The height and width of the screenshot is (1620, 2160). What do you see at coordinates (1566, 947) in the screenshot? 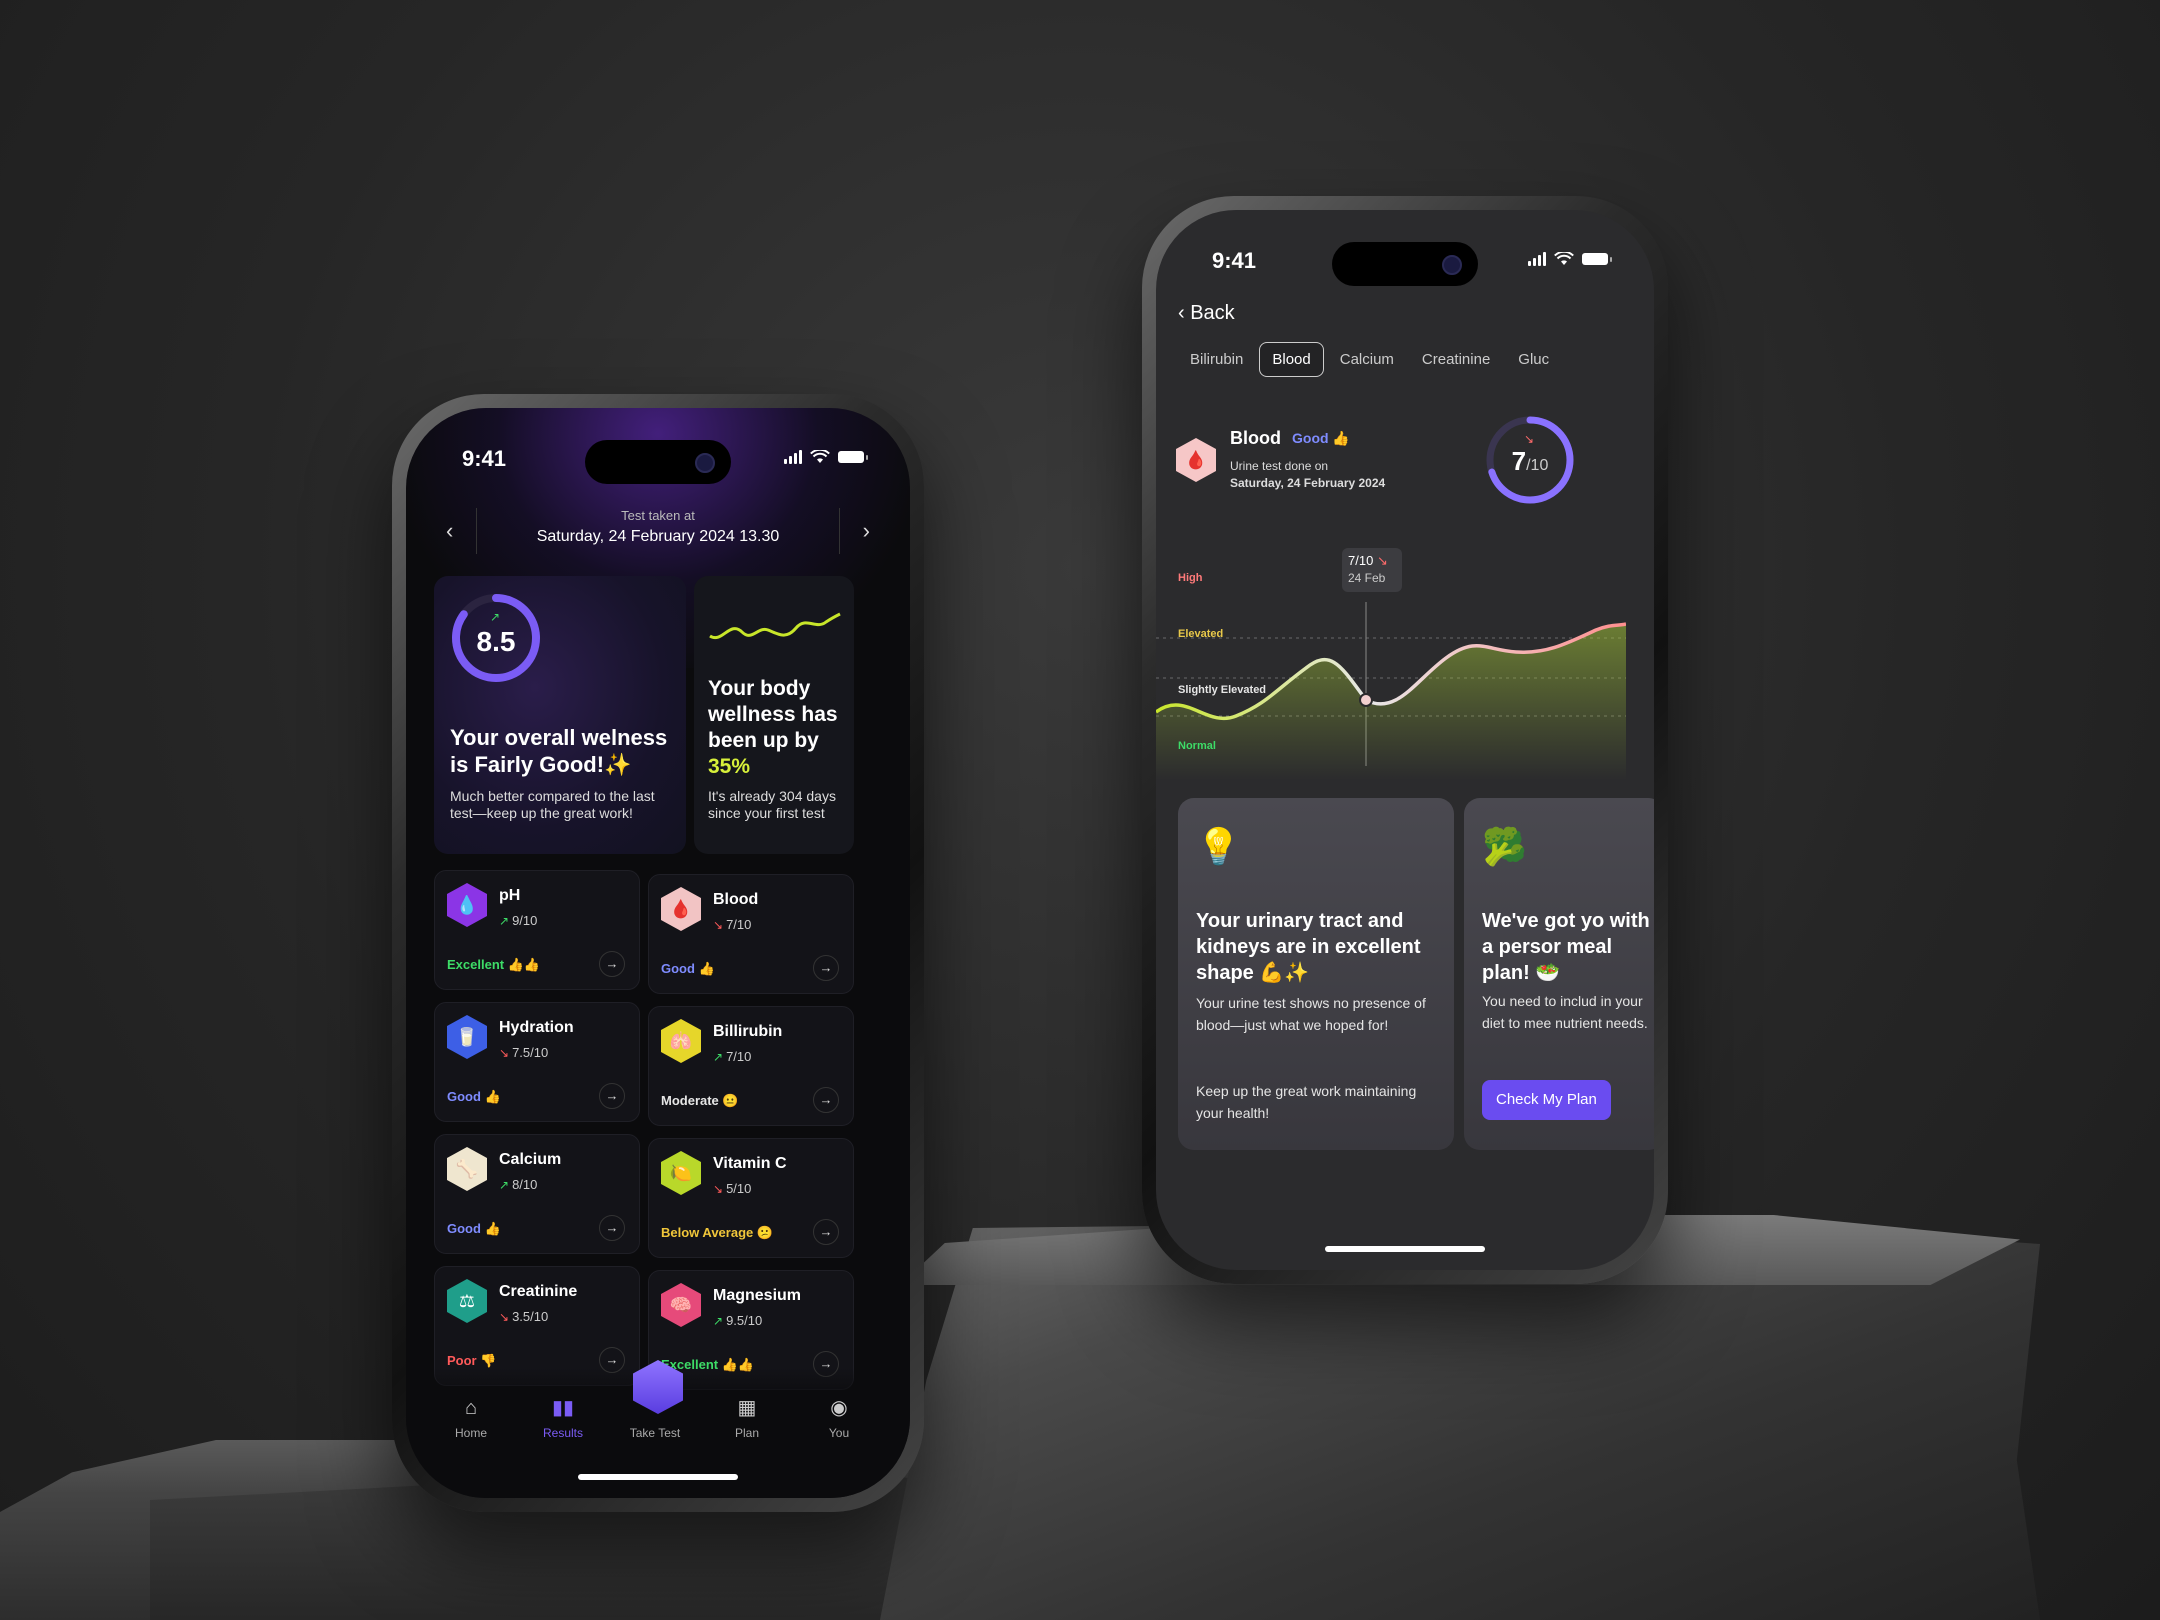
I see `meal-plan-title: We've got yo with a persor meal plan! 🥗` at bounding box center [1566, 947].